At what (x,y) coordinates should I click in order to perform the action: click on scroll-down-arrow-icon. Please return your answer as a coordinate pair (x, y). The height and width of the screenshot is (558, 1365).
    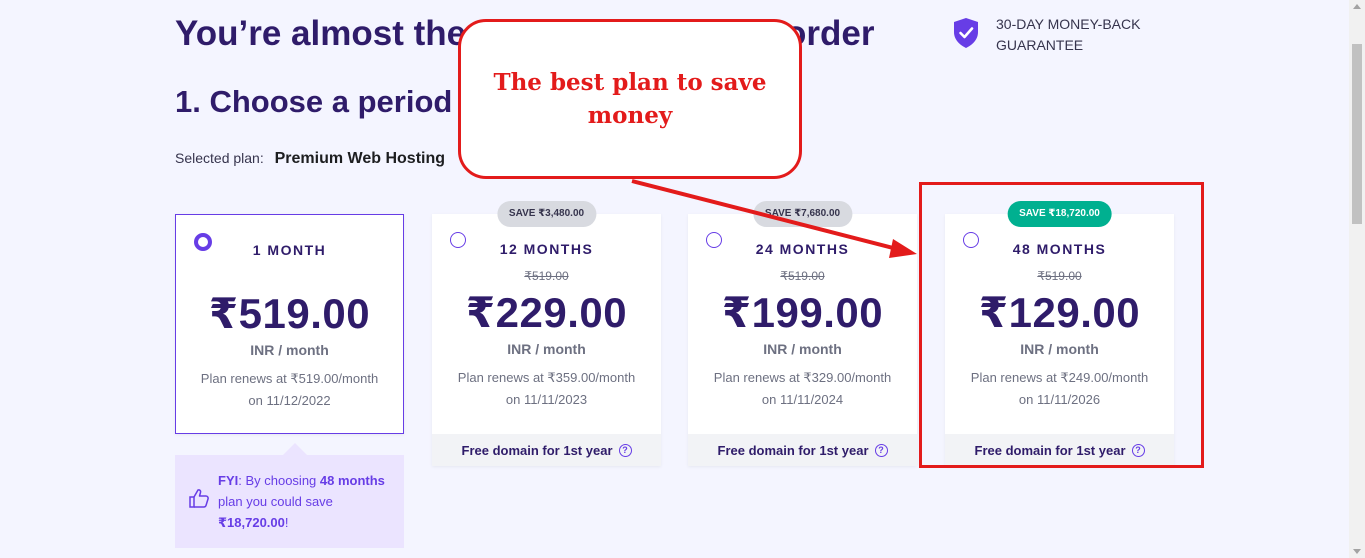
    Looking at the image, I should click on (1357, 551).